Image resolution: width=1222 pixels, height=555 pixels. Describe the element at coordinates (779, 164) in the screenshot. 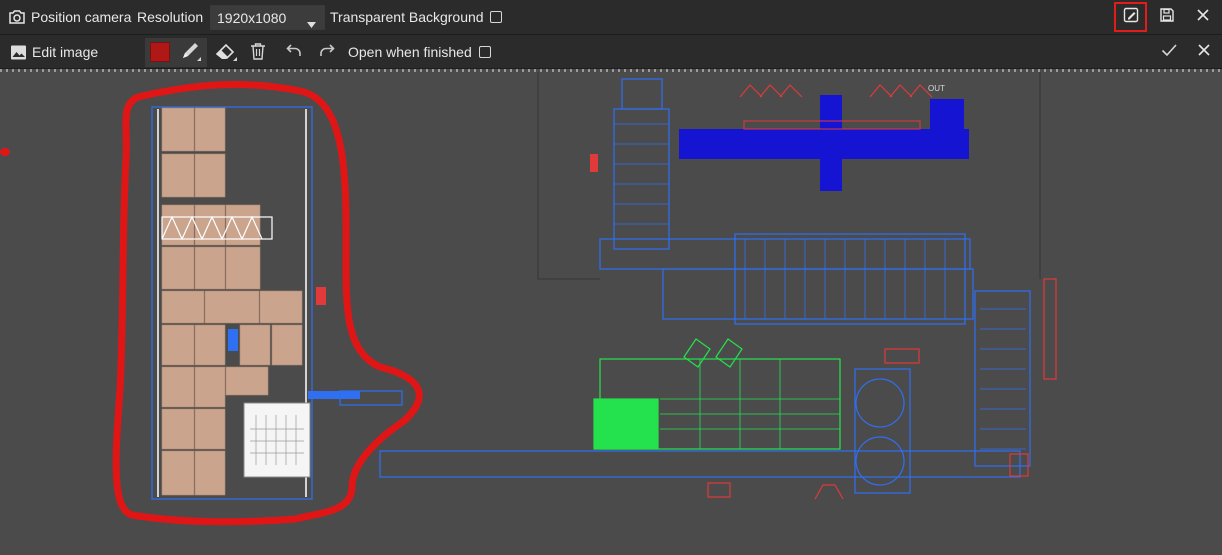

I see `upper-machine: OUT` at that location.